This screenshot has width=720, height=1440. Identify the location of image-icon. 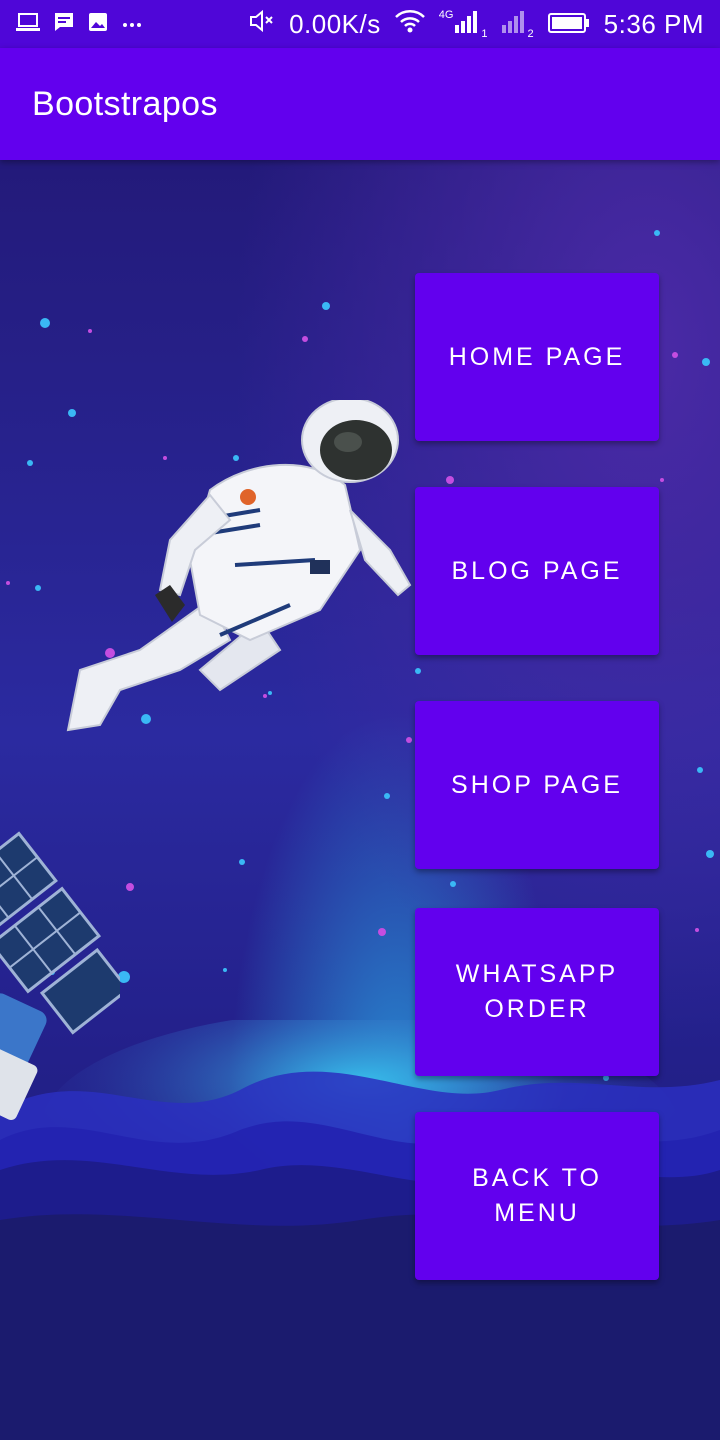
(98, 24).